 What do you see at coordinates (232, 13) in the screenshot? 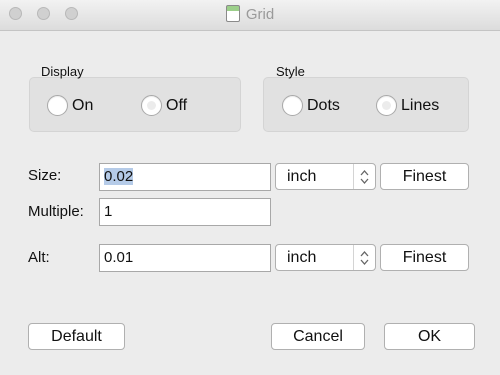
I see `document-icon` at bounding box center [232, 13].